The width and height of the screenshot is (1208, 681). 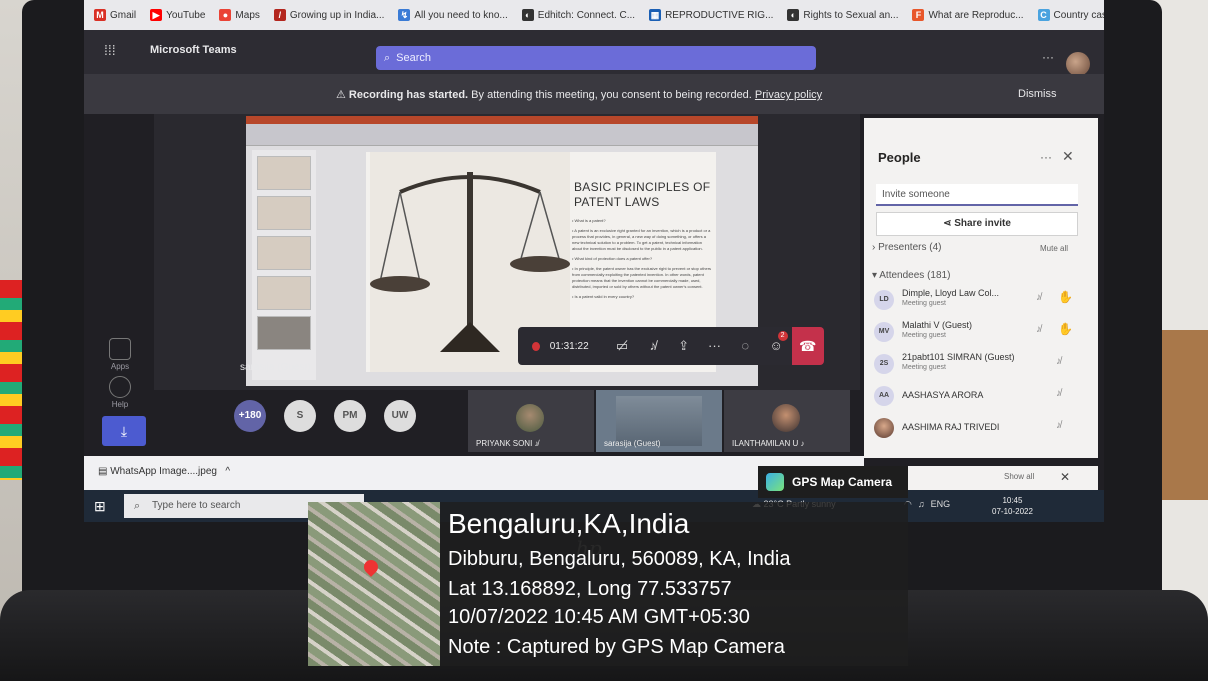 I want to click on participant-avatar: S, so click(x=300, y=416).